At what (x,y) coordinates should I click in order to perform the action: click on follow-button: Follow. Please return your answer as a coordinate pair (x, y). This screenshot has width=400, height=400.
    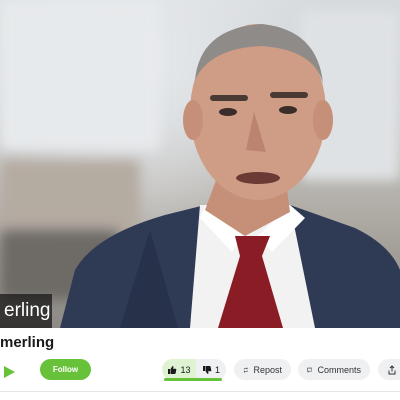
    Looking at the image, I should click on (65, 369).